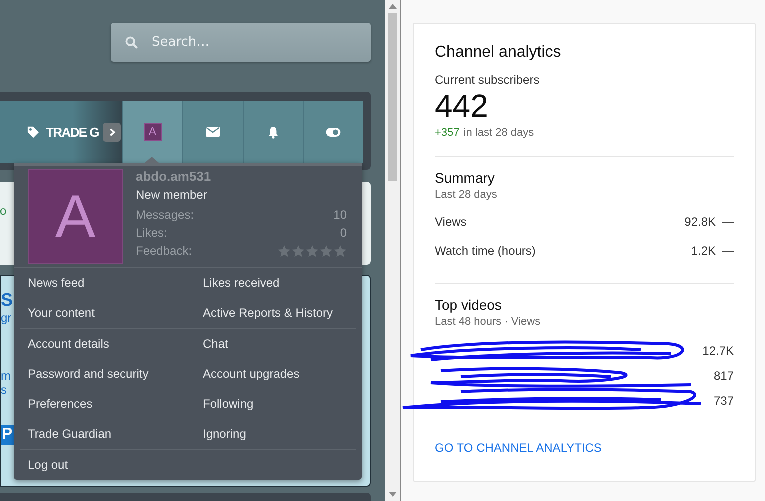  What do you see at coordinates (518, 448) in the screenshot?
I see `channel-analytics-link: GO TO CHANNEL ANALYTICS` at bounding box center [518, 448].